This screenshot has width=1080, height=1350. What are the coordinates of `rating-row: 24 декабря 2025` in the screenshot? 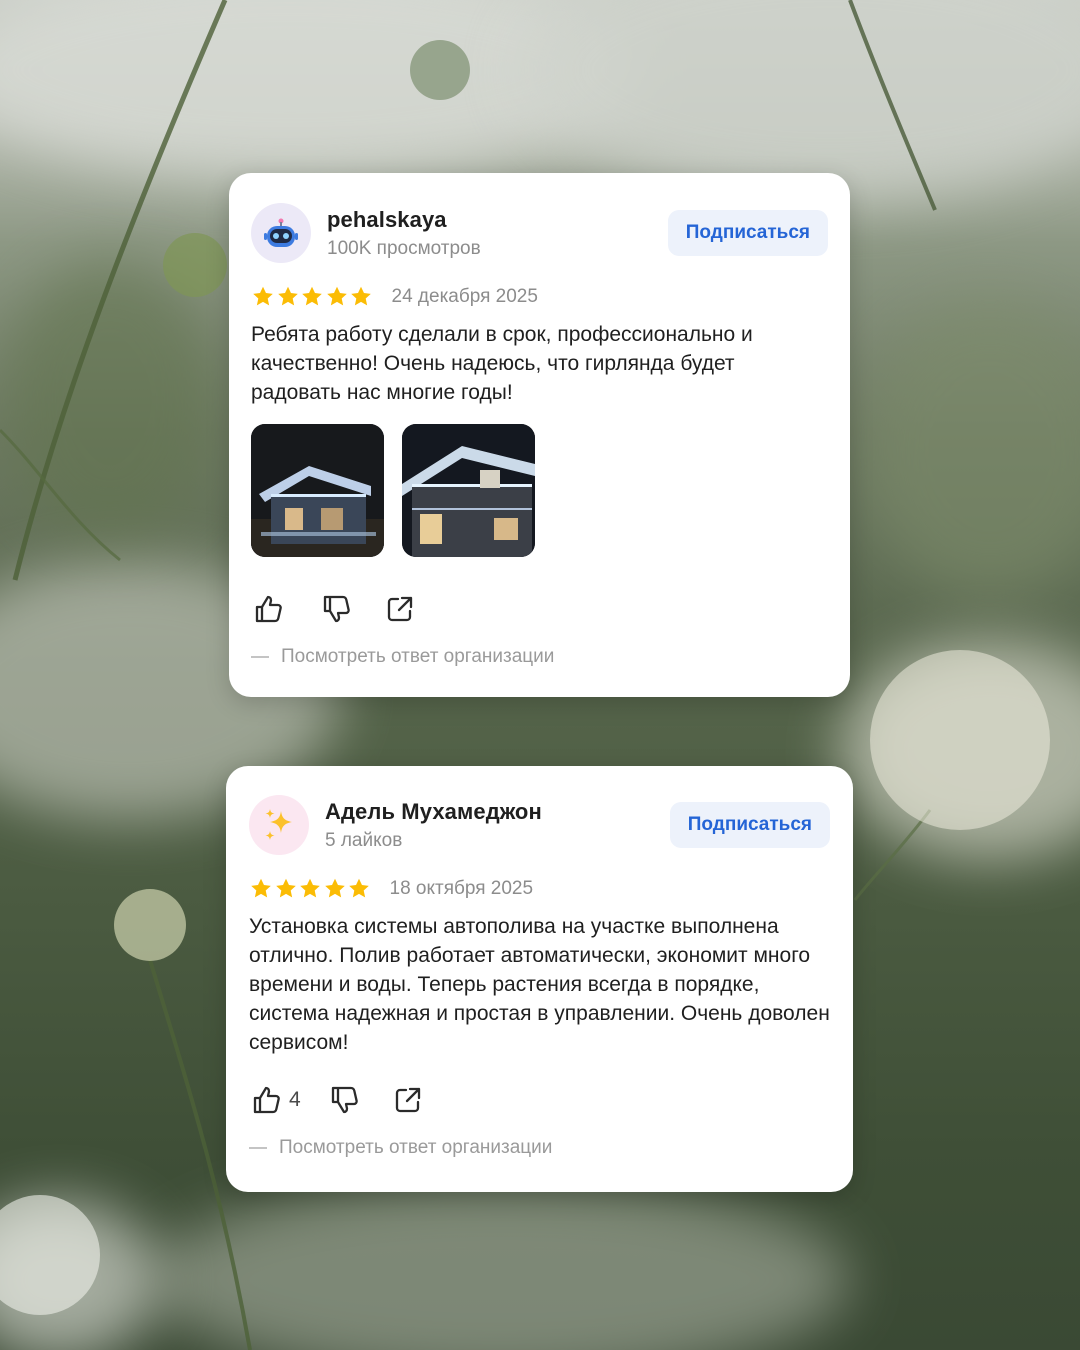 It's located at (394, 296).